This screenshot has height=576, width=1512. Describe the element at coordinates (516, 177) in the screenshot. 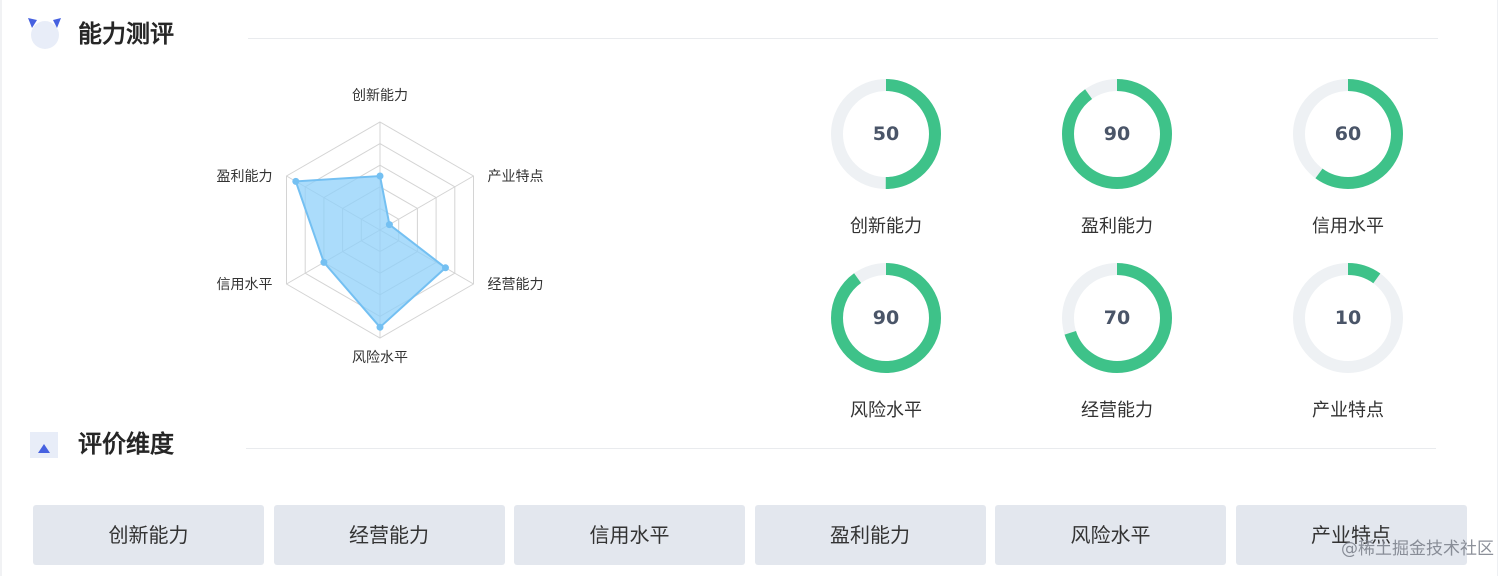

I see `radar-axis-label: 产业特点` at that location.